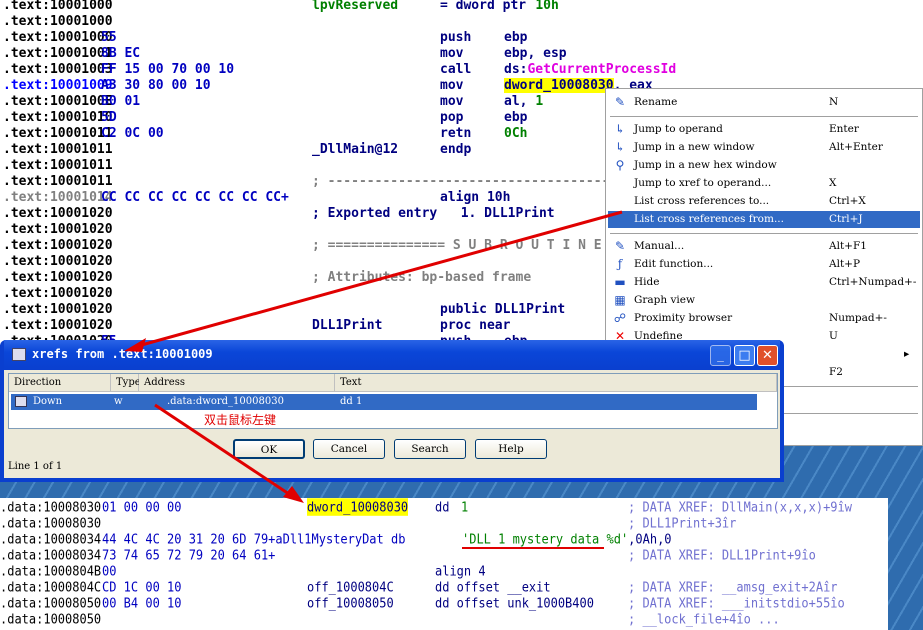  Describe the element at coordinates (764, 282) in the screenshot. I see `menu-item: ▬ Hide Ctrl+Numpad+-` at that location.